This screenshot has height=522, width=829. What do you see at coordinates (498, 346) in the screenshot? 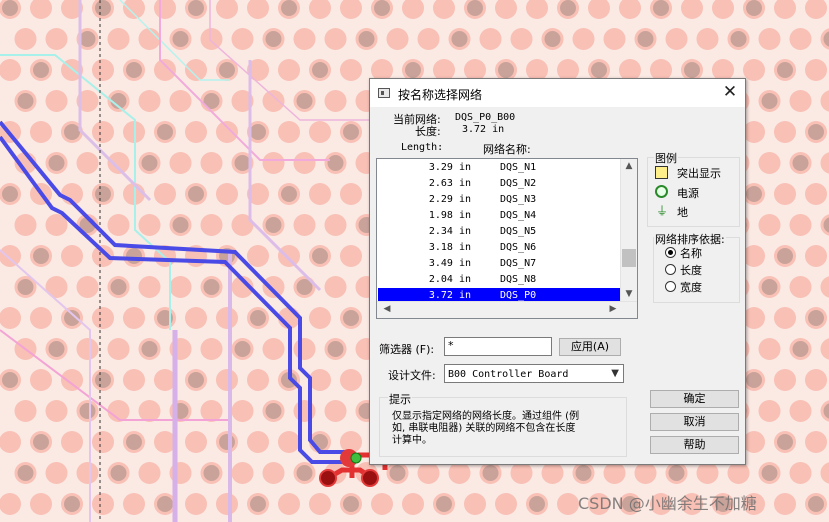
I see `filter-input: *` at bounding box center [498, 346].